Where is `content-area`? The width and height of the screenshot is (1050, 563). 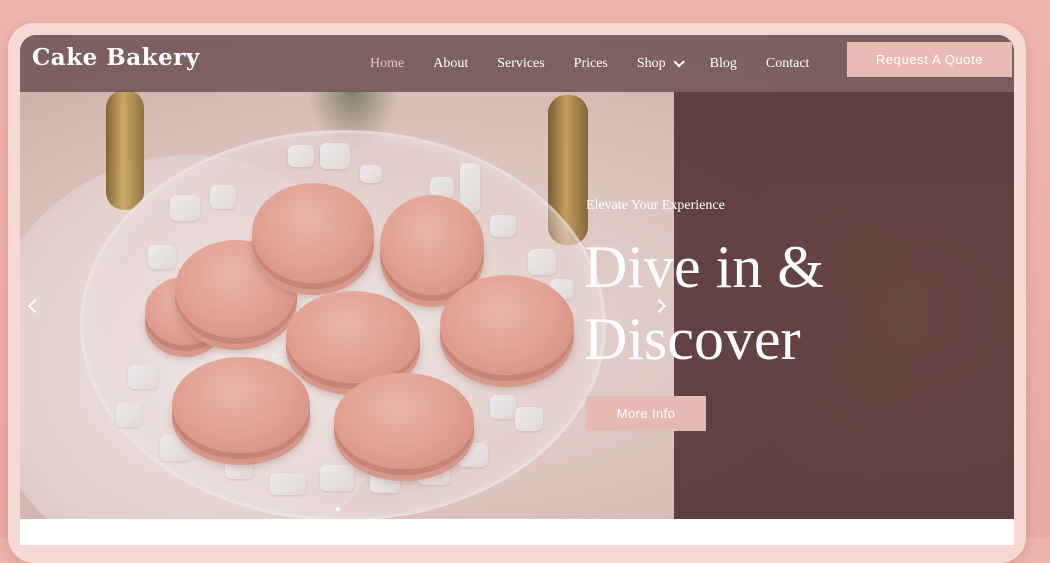 content-area is located at coordinates (517, 532).